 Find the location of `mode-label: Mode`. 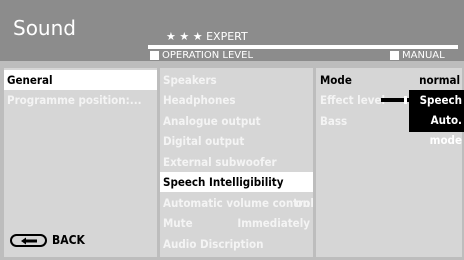

mode-label: Mode is located at coordinates (336, 80).